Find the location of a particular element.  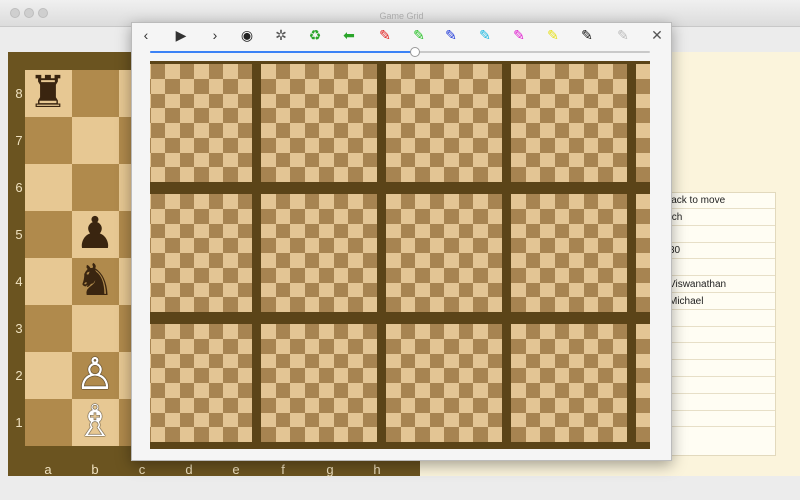

red-pen-icon: ✎ is located at coordinates (385, 35).